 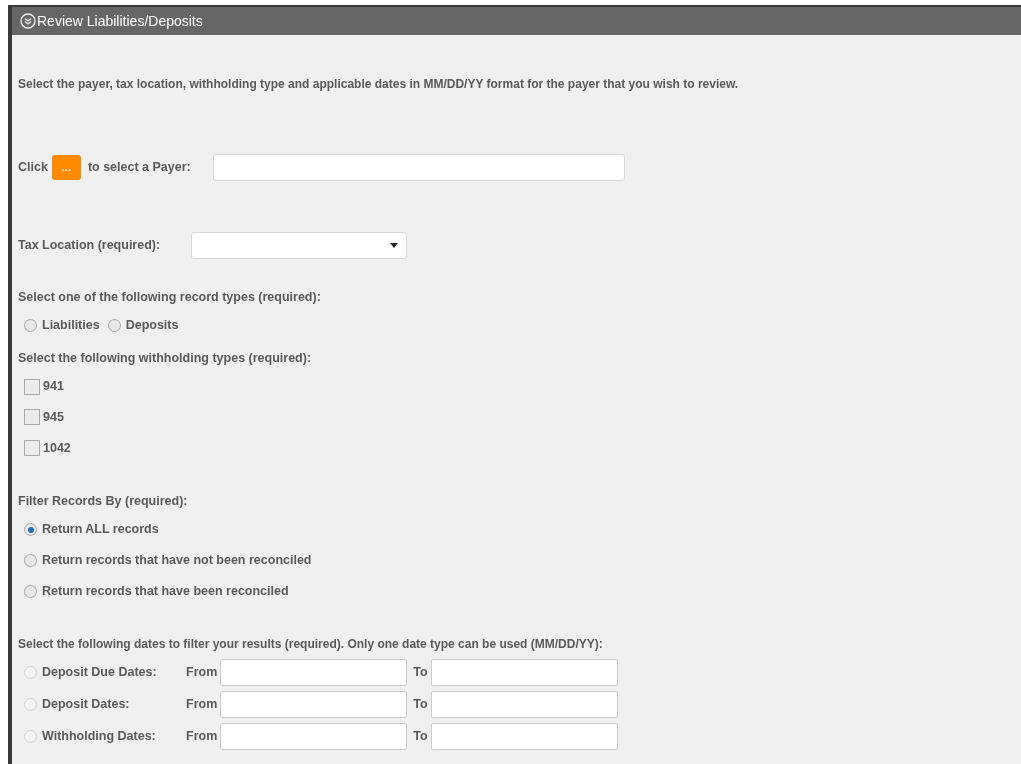 I want to click on radio-label: Liabilities, so click(x=71, y=325).